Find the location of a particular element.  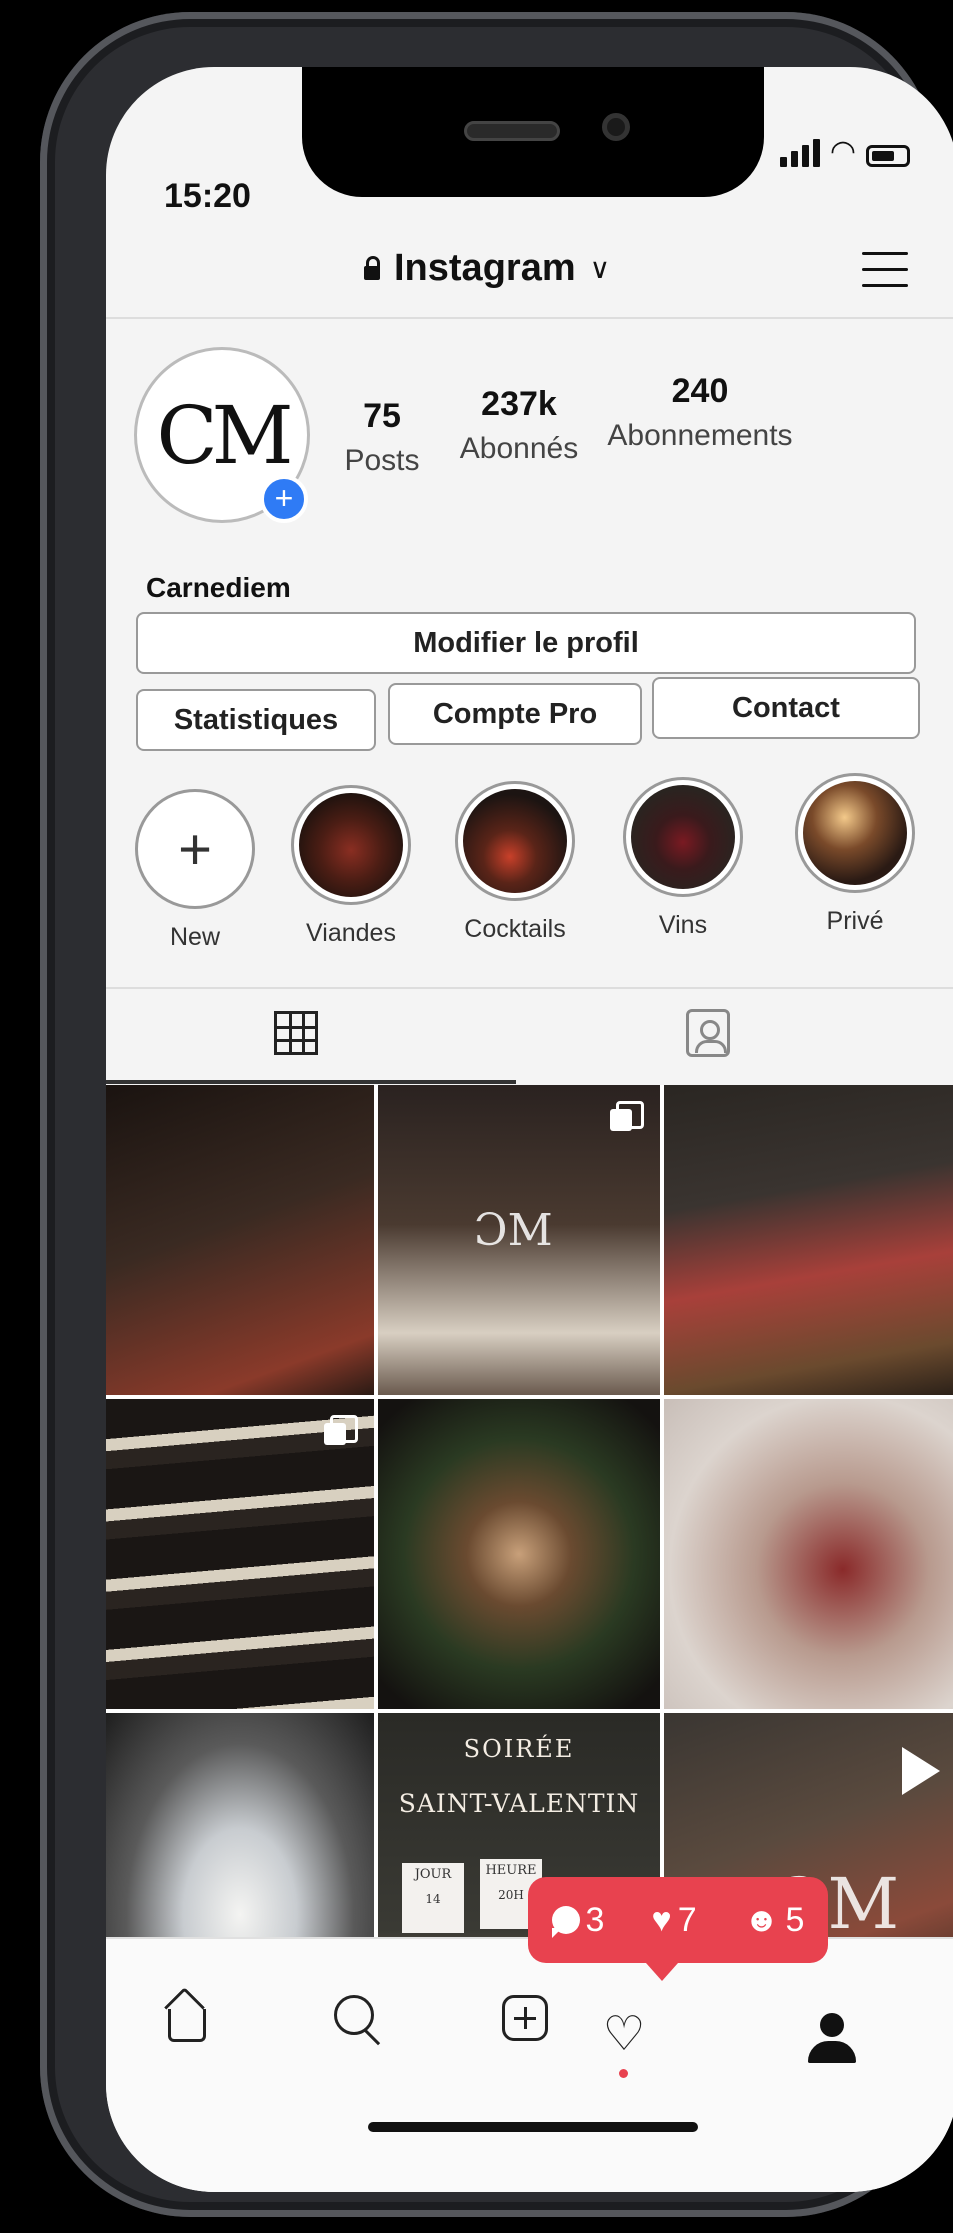

signal-icon is located at coordinates (799, 153).